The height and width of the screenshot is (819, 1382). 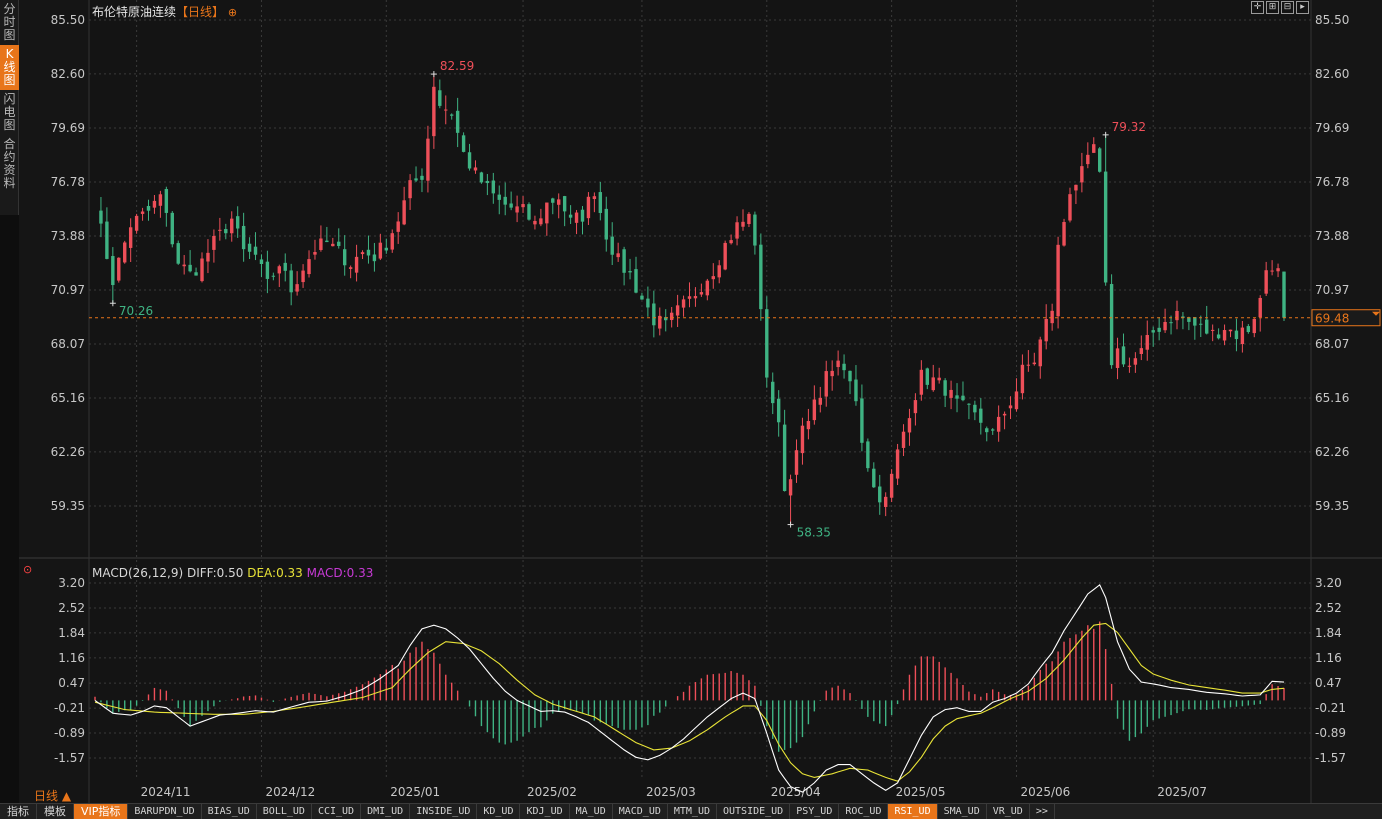 I want to click on indicator-tab-8: INSIDE_UD, so click(x=444, y=811).